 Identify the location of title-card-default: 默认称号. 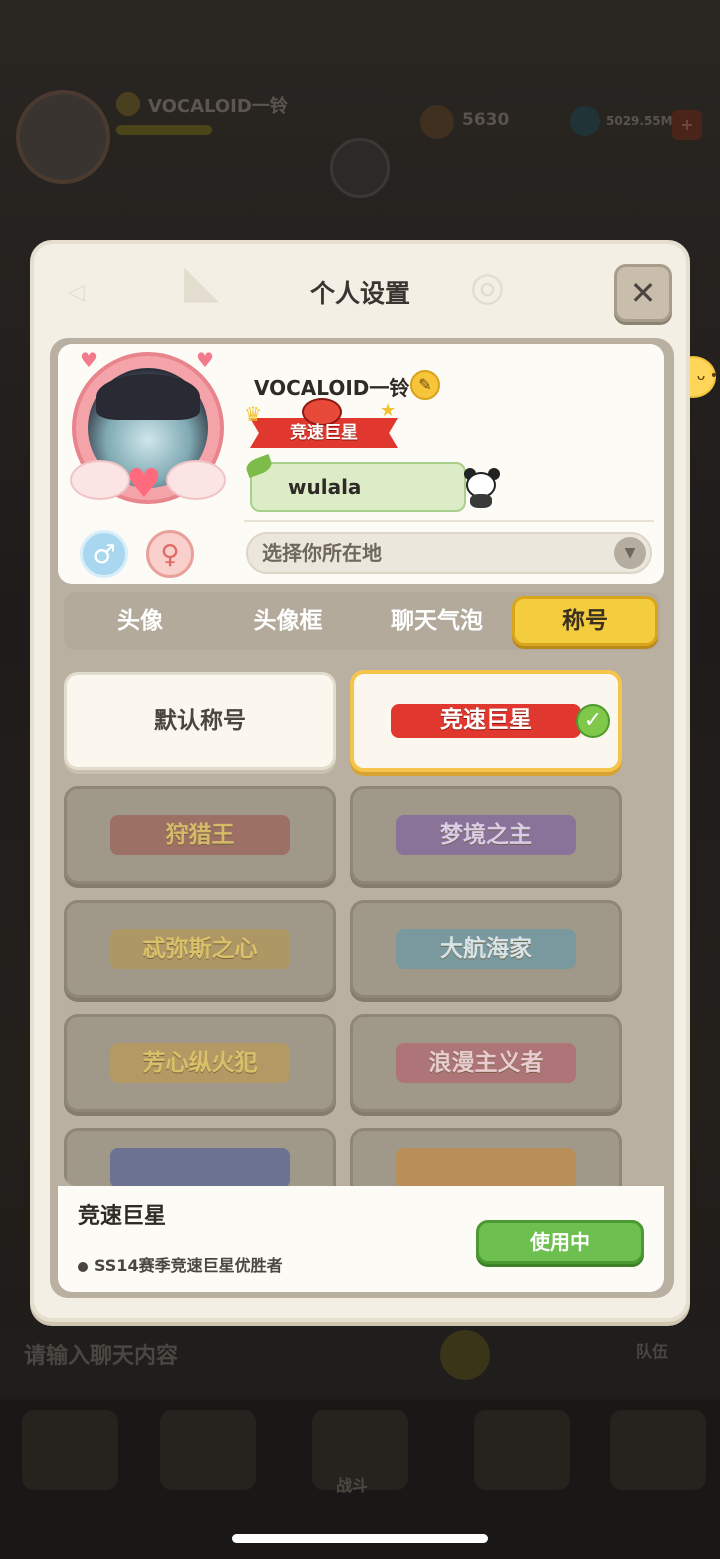
(200, 721).